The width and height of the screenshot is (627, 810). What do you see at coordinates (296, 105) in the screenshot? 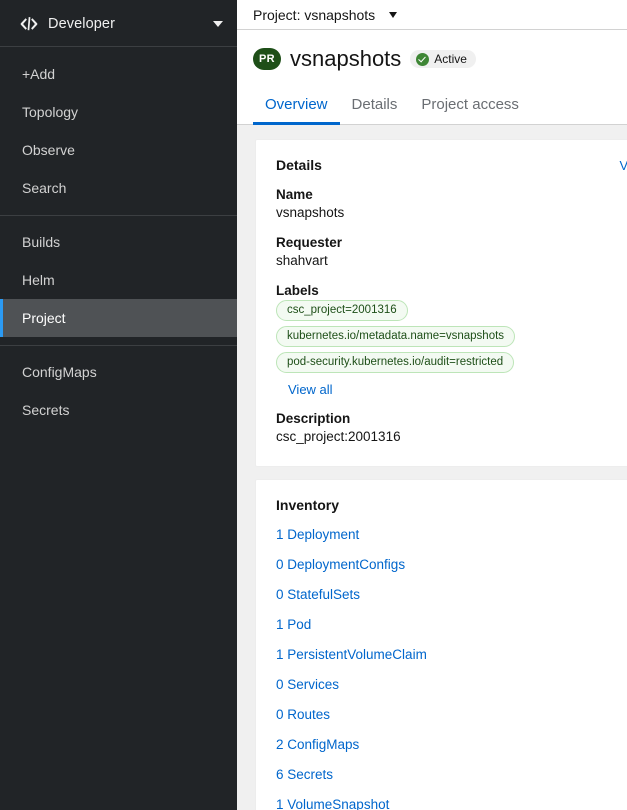
I see `tab-overview: Overview` at bounding box center [296, 105].